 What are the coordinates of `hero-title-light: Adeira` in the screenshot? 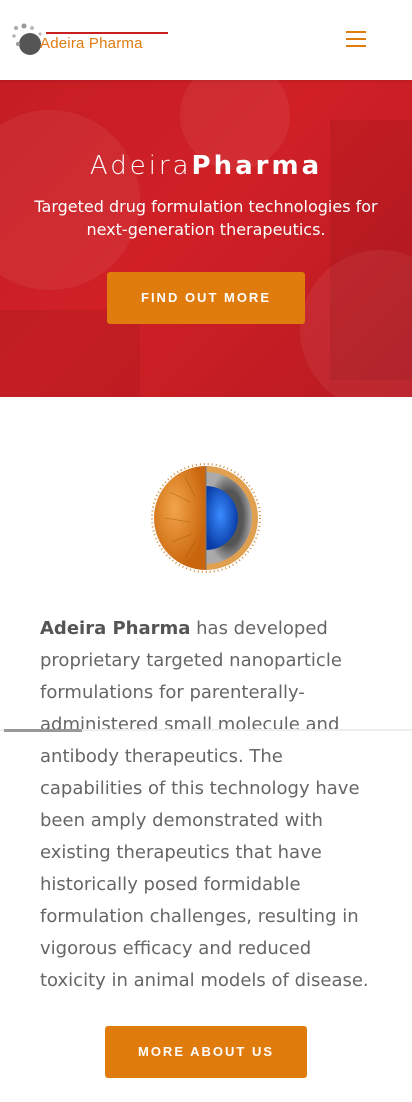 It's located at (140, 166).